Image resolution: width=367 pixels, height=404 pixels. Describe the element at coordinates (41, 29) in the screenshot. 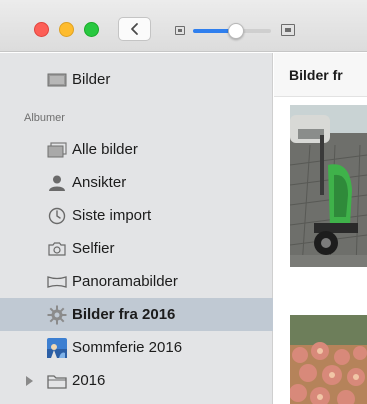

I see `close-window-button` at that location.